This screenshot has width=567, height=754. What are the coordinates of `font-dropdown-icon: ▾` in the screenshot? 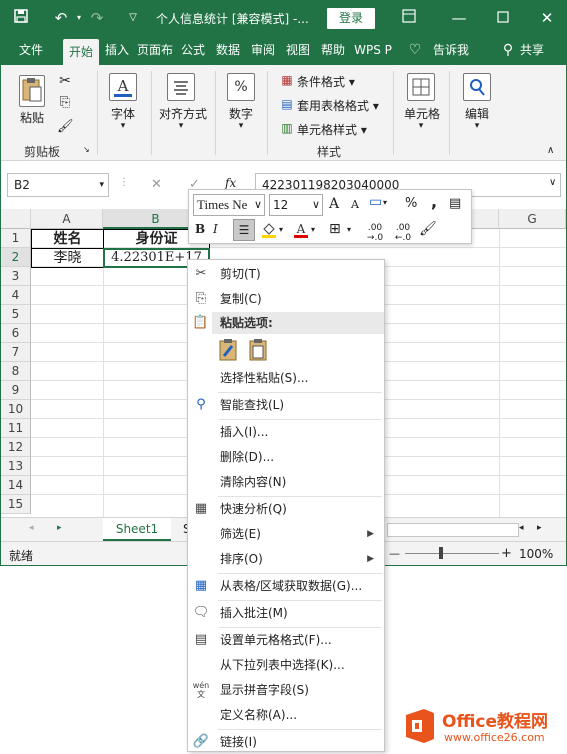 It's located at (123, 126).